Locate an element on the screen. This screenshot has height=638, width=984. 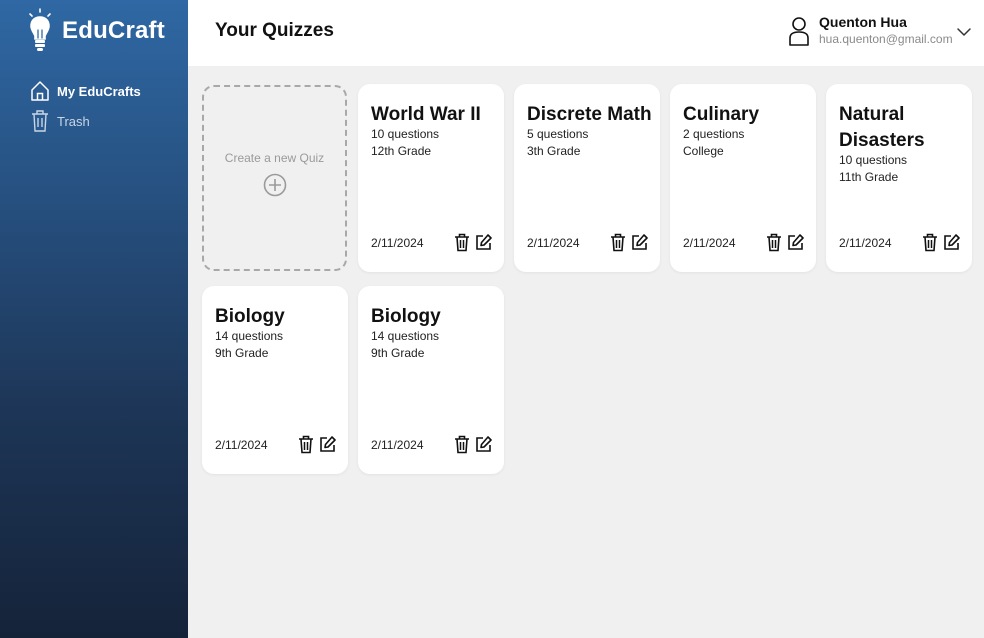
sidebar-item-label: My EduCrafts is located at coordinates (99, 91).